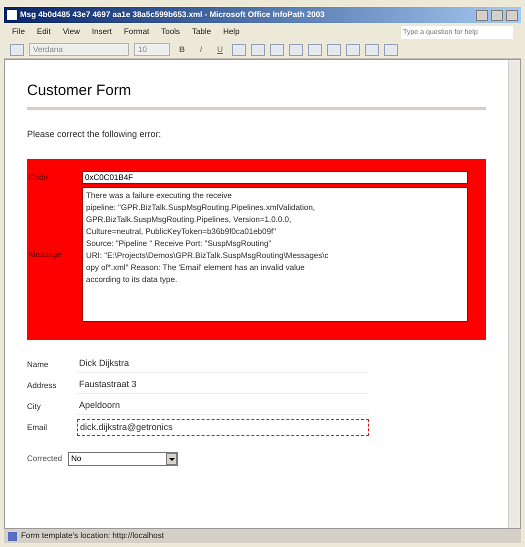  What do you see at coordinates (92, 536) in the screenshot?
I see `status-text: Form template's location: http://localhost` at bounding box center [92, 536].